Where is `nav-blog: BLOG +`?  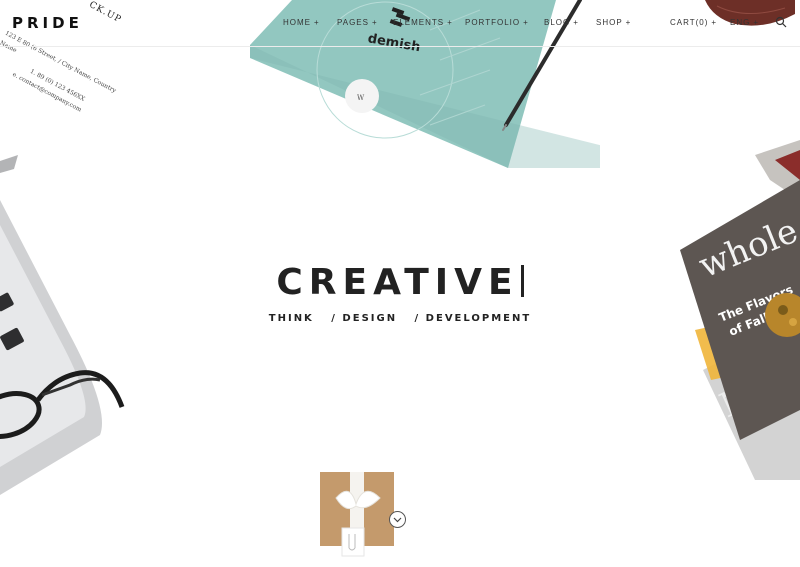
nav-blog: BLOG + is located at coordinates (561, 22).